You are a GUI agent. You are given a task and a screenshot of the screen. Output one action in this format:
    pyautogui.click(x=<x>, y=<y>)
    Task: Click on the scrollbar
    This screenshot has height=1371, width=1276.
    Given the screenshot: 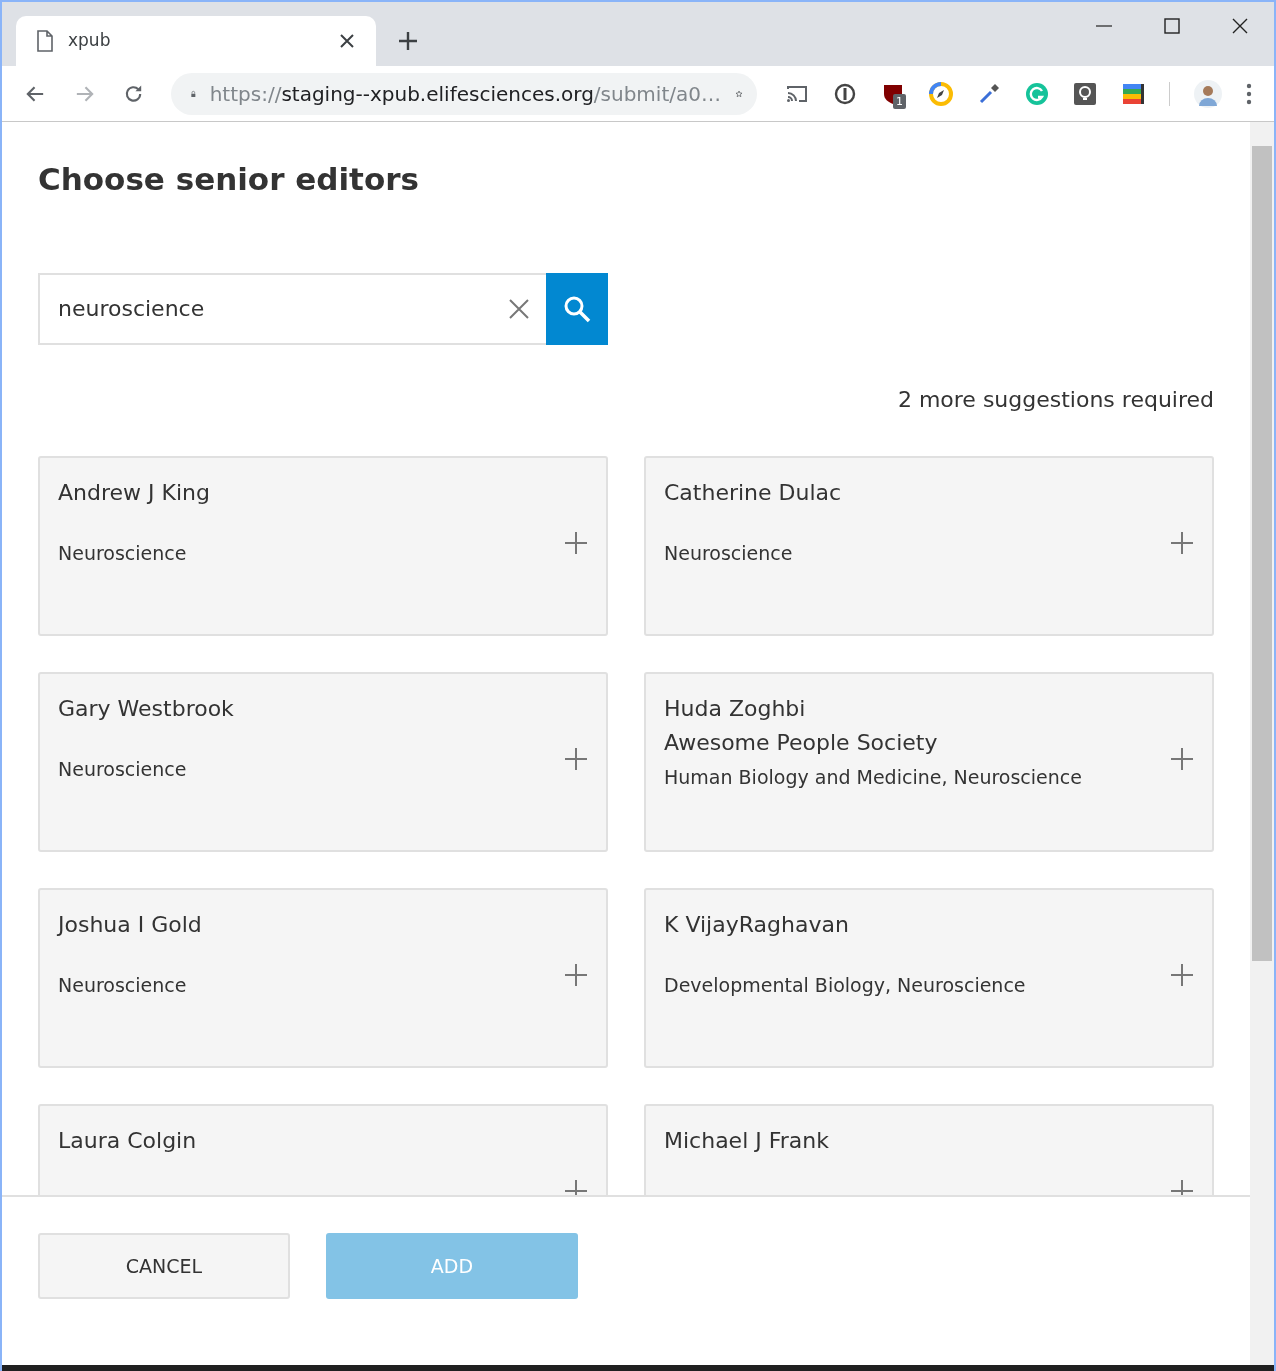 What is the action you would take?
    pyautogui.click(x=1262, y=744)
    